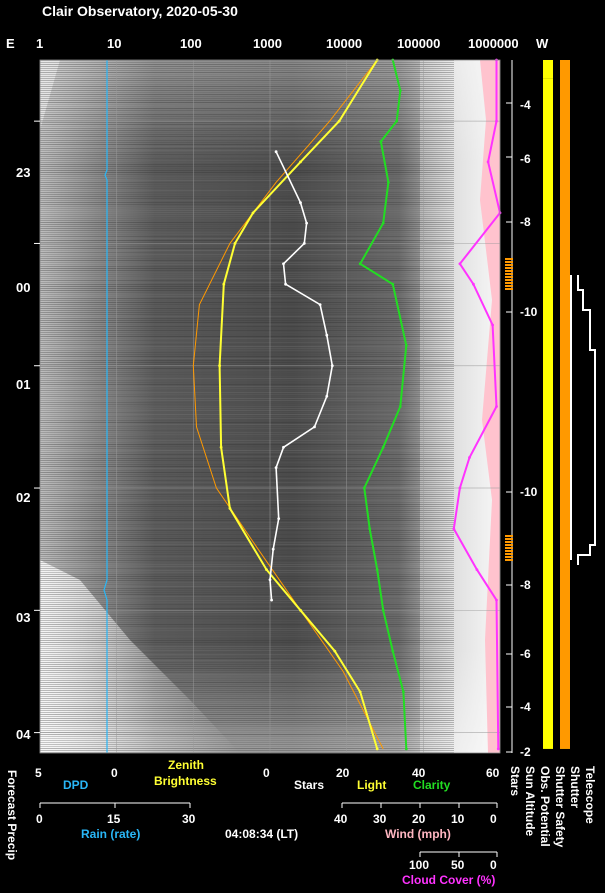 The width and height of the screenshot is (605, 893). What do you see at coordinates (23, 617) in the screenshot?
I see `hour-label-03: 03` at bounding box center [23, 617].